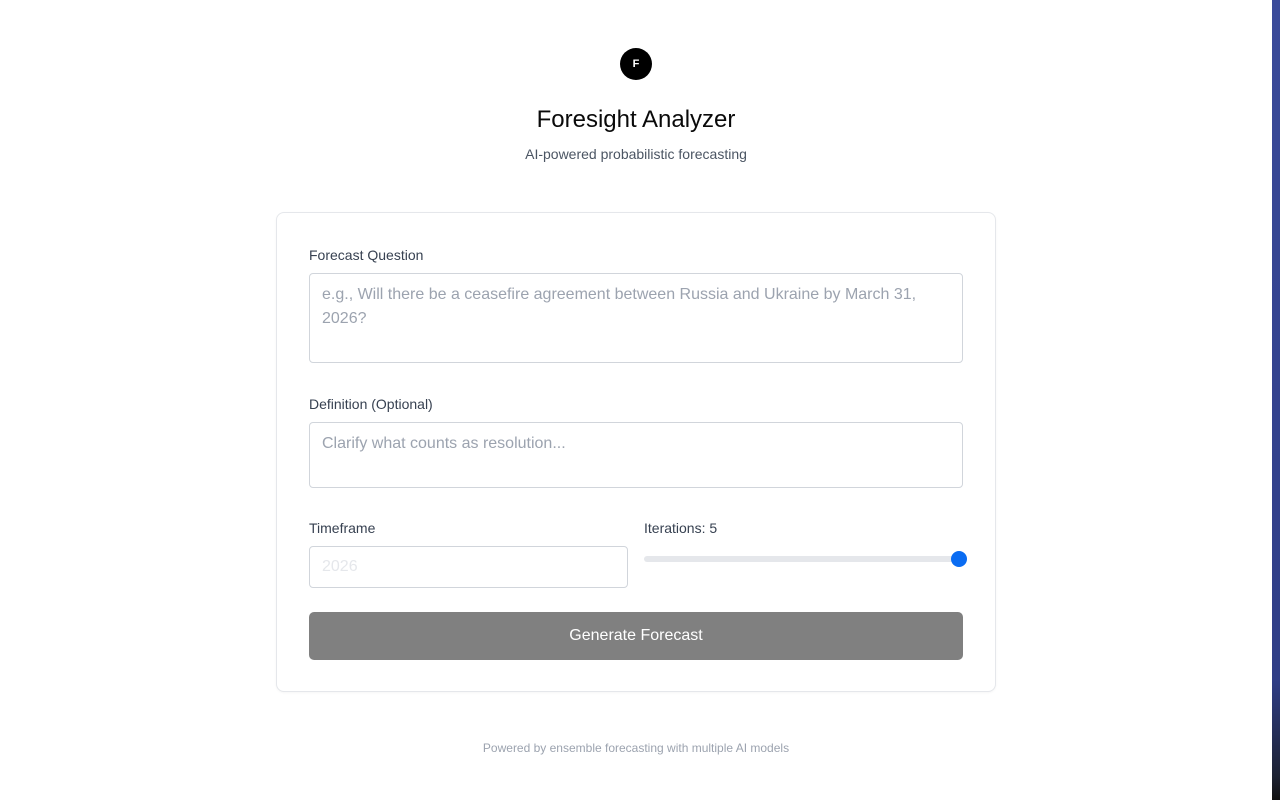  Describe the element at coordinates (636, 154) in the screenshot. I see `page-subtitle: AI-powered probabilistic forecasting` at that location.